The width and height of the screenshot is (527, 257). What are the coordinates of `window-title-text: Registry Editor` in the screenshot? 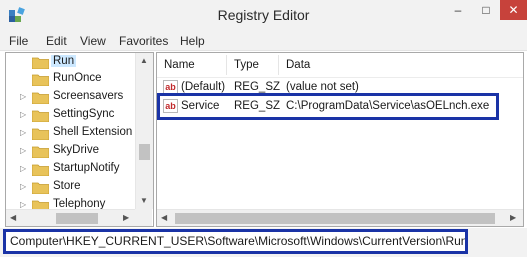 It's located at (263, 15).